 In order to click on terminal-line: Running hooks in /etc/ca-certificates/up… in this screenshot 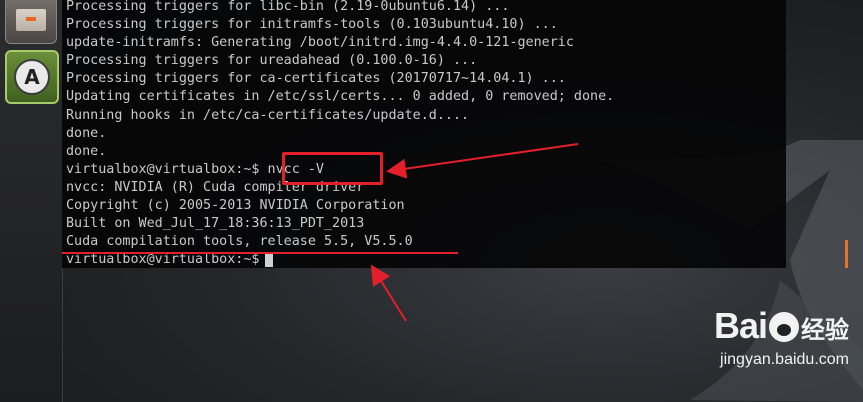, I will do `click(268, 115)`.